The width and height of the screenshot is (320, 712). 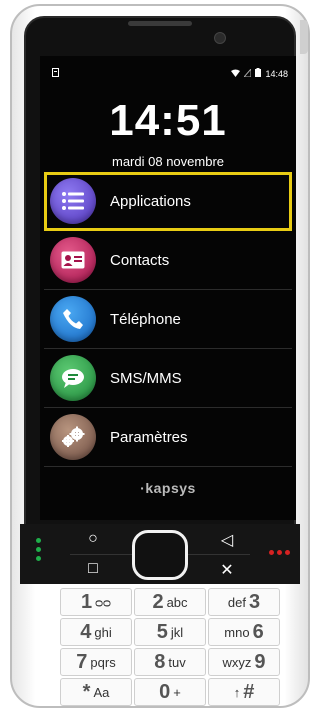 I want to click on status-icons: 14:48, so click(x=259, y=73).